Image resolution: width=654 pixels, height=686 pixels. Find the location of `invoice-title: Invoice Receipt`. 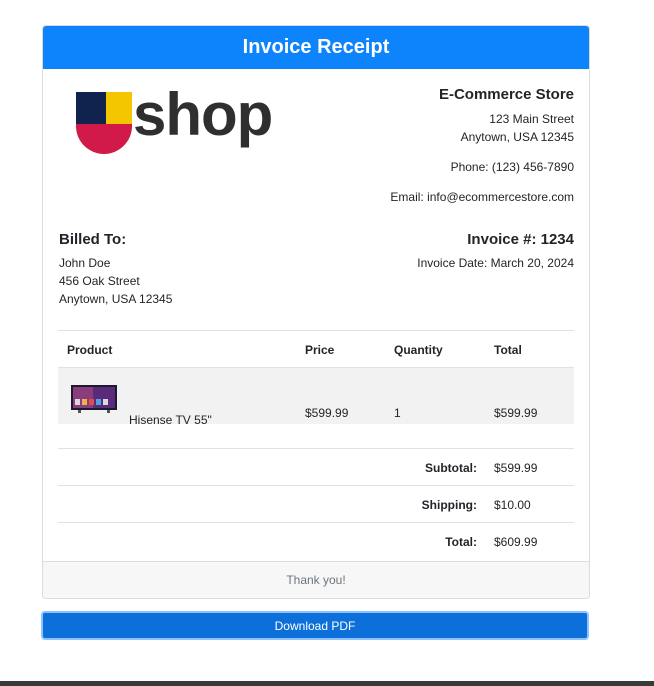

invoice-title: Invoice Receipt is located at coordinates (316, 47).